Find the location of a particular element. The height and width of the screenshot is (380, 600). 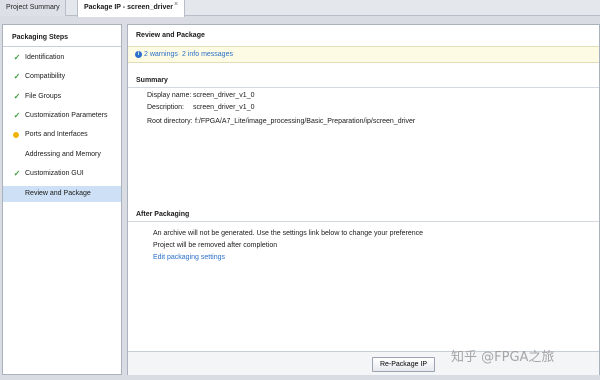

project-removed-note: Project will be removed after completion is located at coordinates (215, 245).